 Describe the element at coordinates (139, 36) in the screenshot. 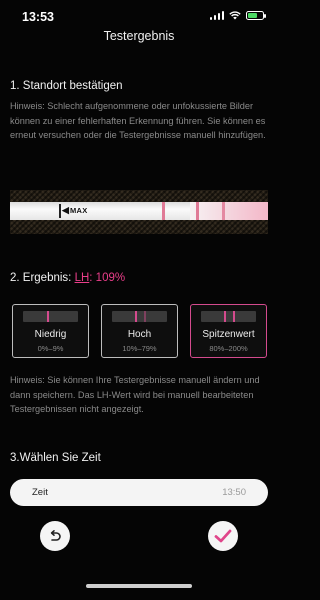

I see `page-title: Testergebnis` at that location.